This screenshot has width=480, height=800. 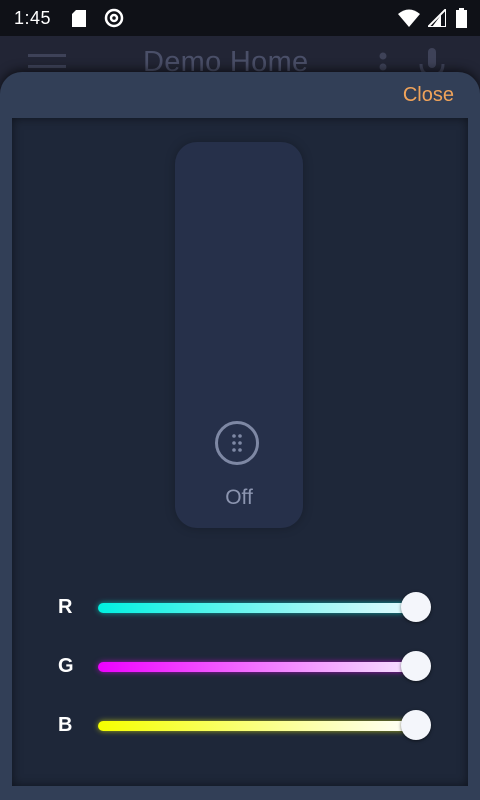 What do you see at coordinates (114, 18) in the screenshot?
I see `at-sign-icon` at bounding box center [114, 18].